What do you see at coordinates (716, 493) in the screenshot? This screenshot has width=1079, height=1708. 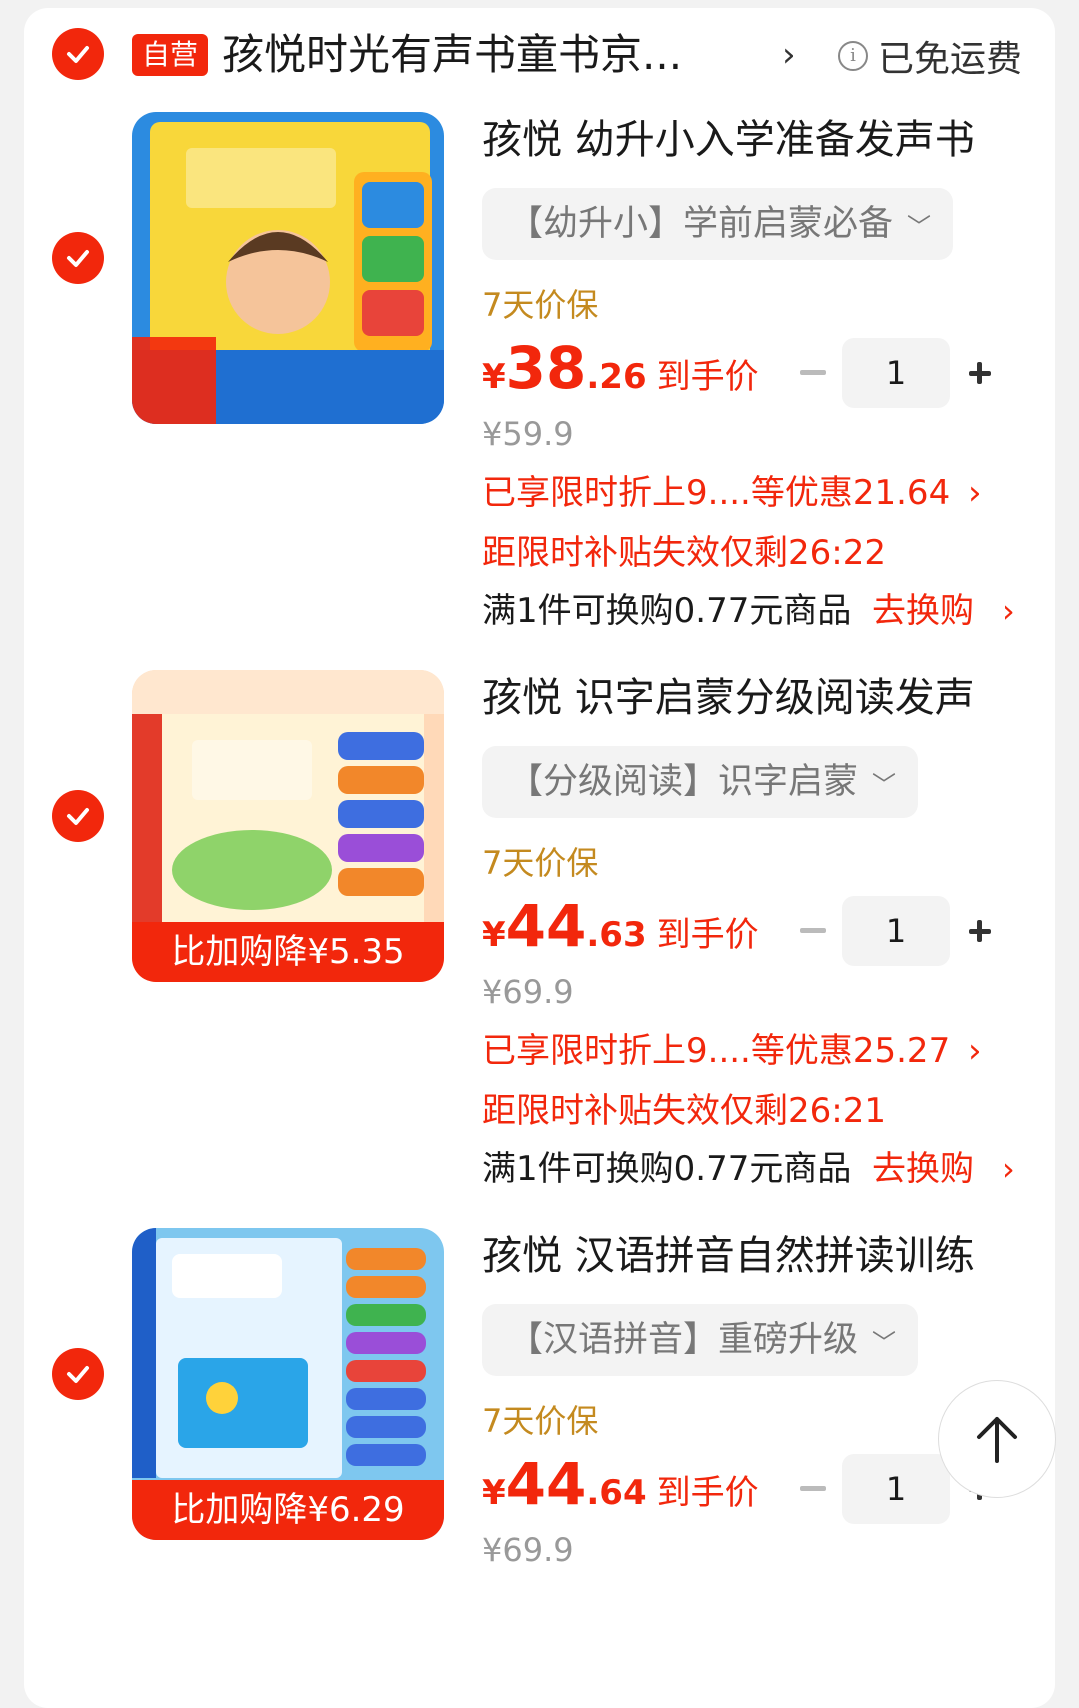 I see `discount-detail-text: 已享限时折上9....等优惠21.64` at bounding box center [716, 493].